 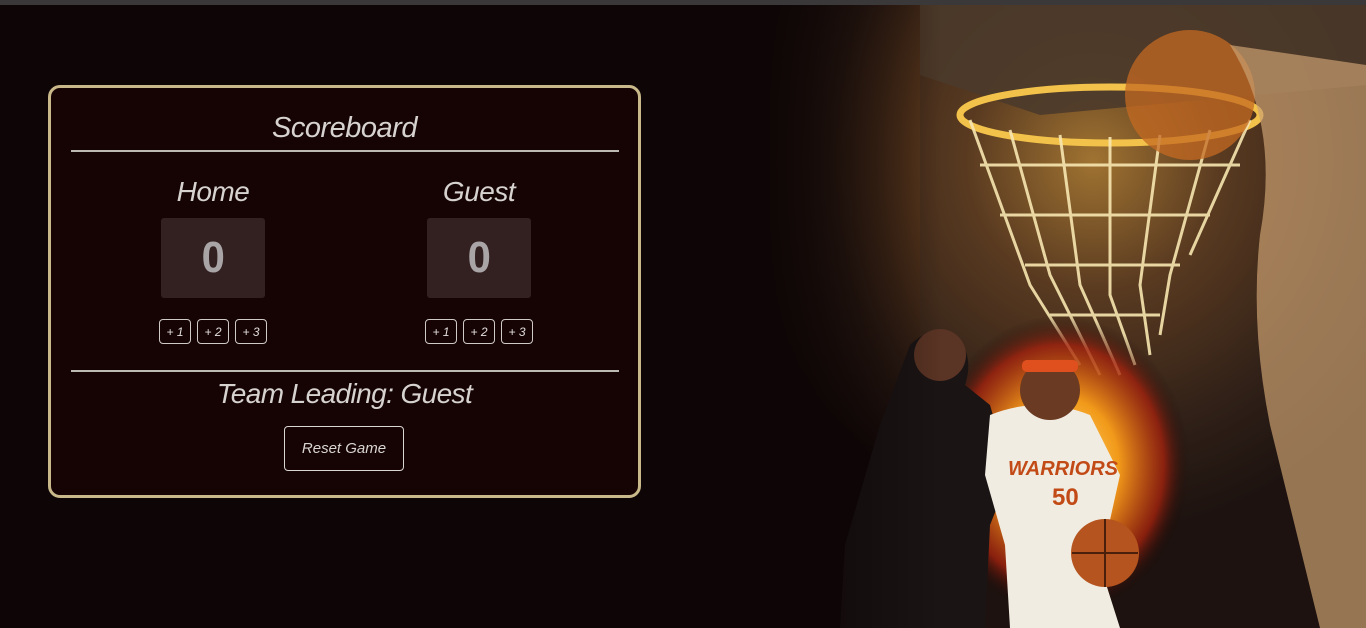 What do you see at coordinates (344, 128) in the screenshot?
I see `scoreboard-title: Scoreboard` at bounding box center [344, 128].